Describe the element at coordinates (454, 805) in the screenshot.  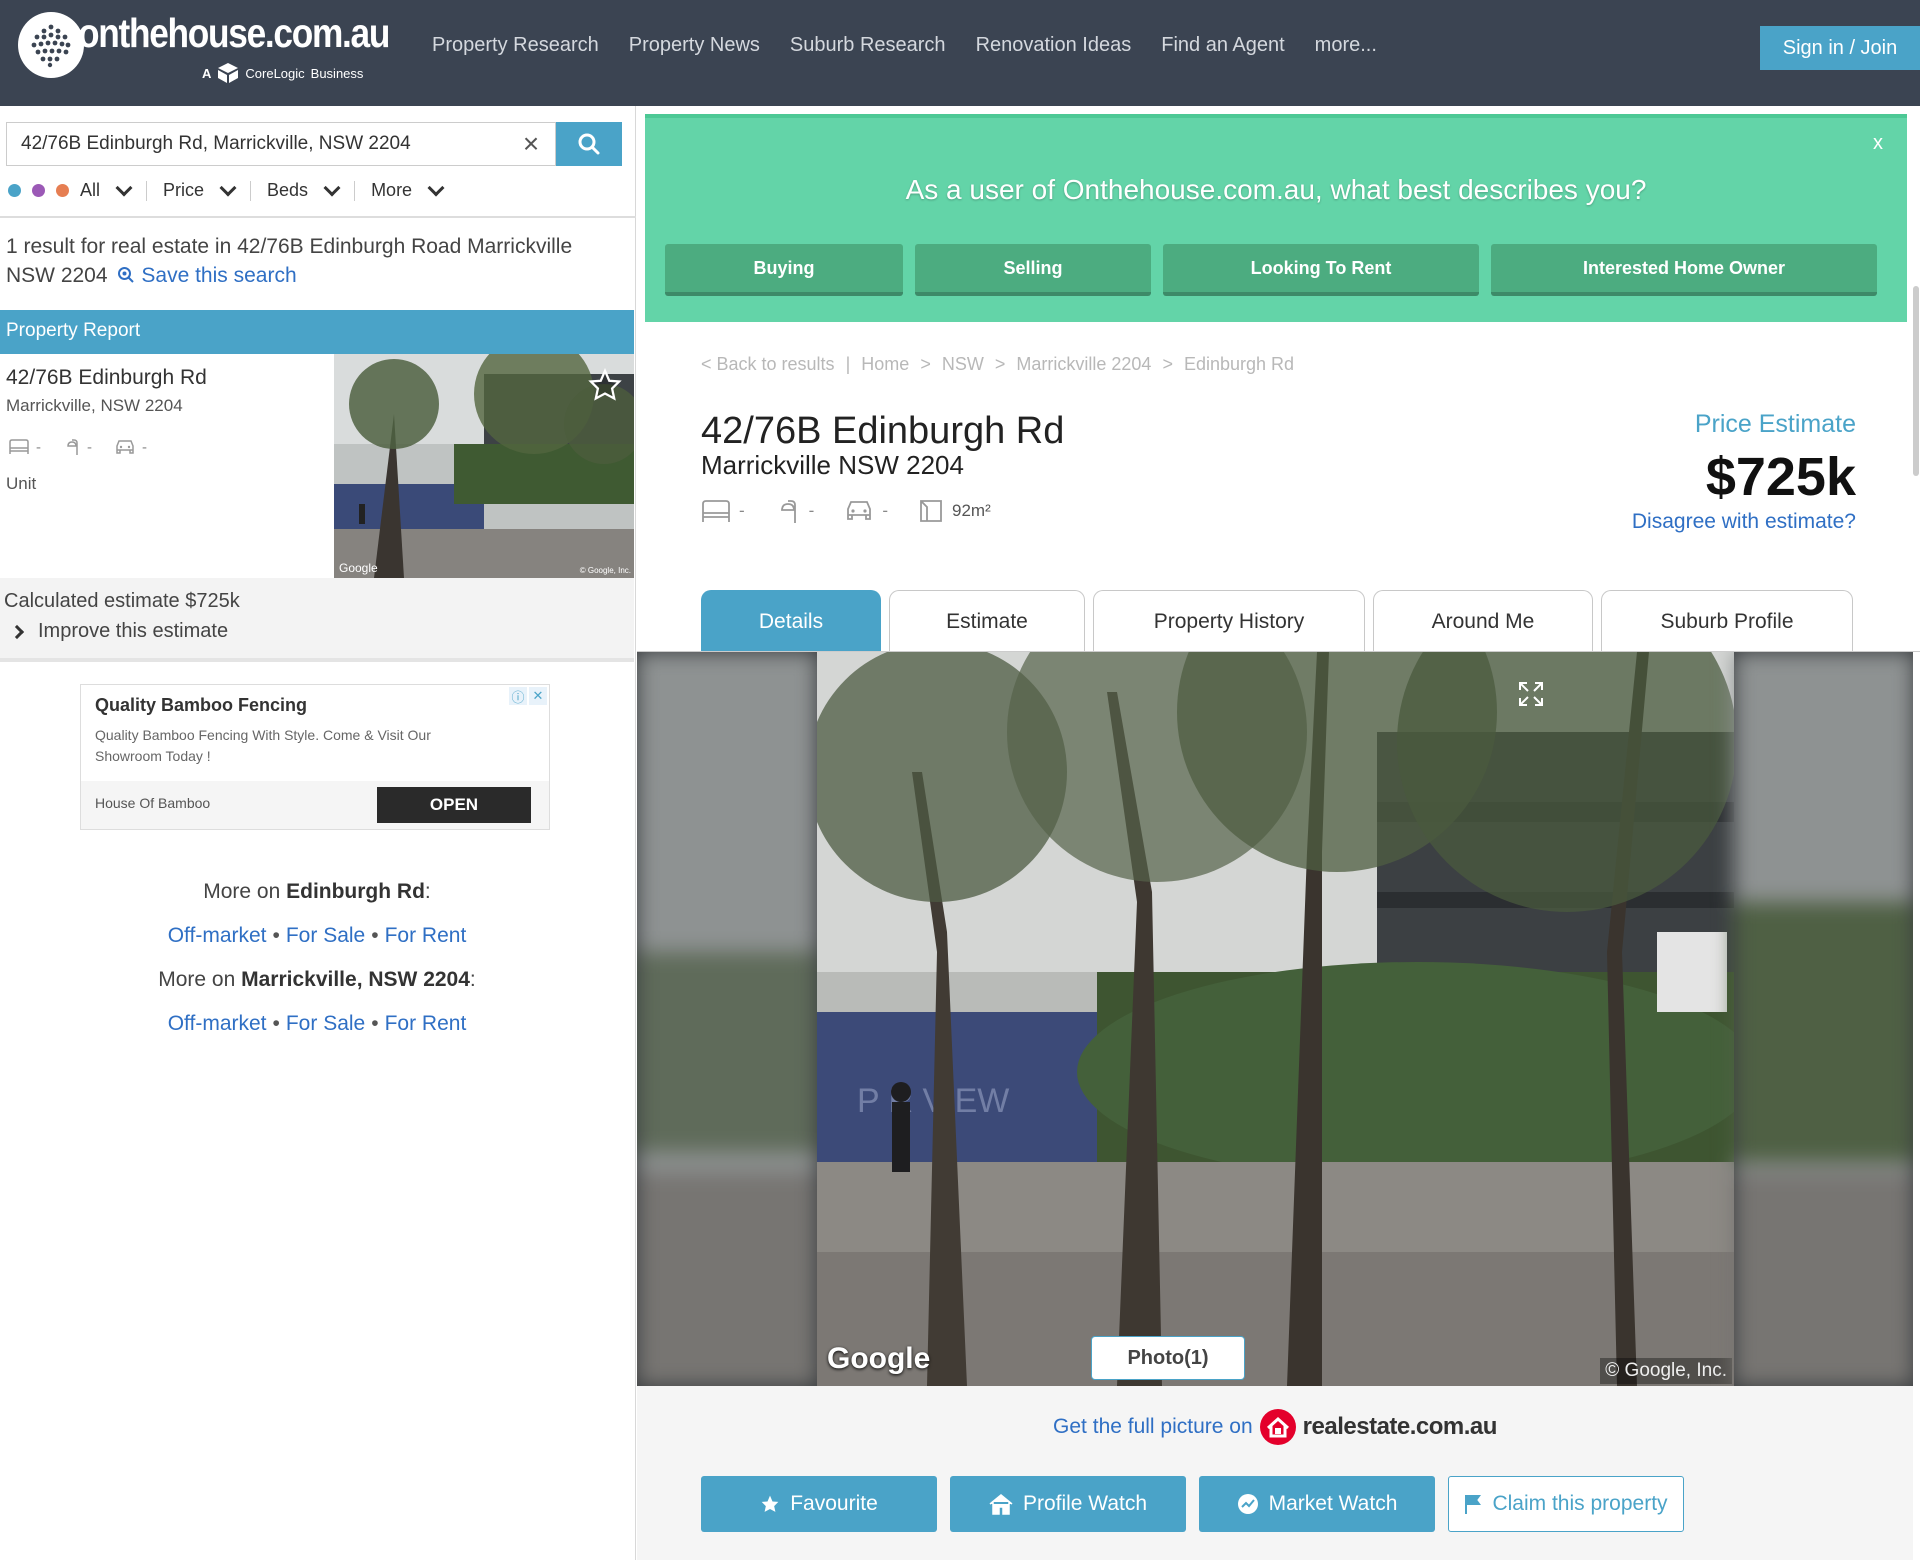
I see `ad-open-button: OPEN` at that location.